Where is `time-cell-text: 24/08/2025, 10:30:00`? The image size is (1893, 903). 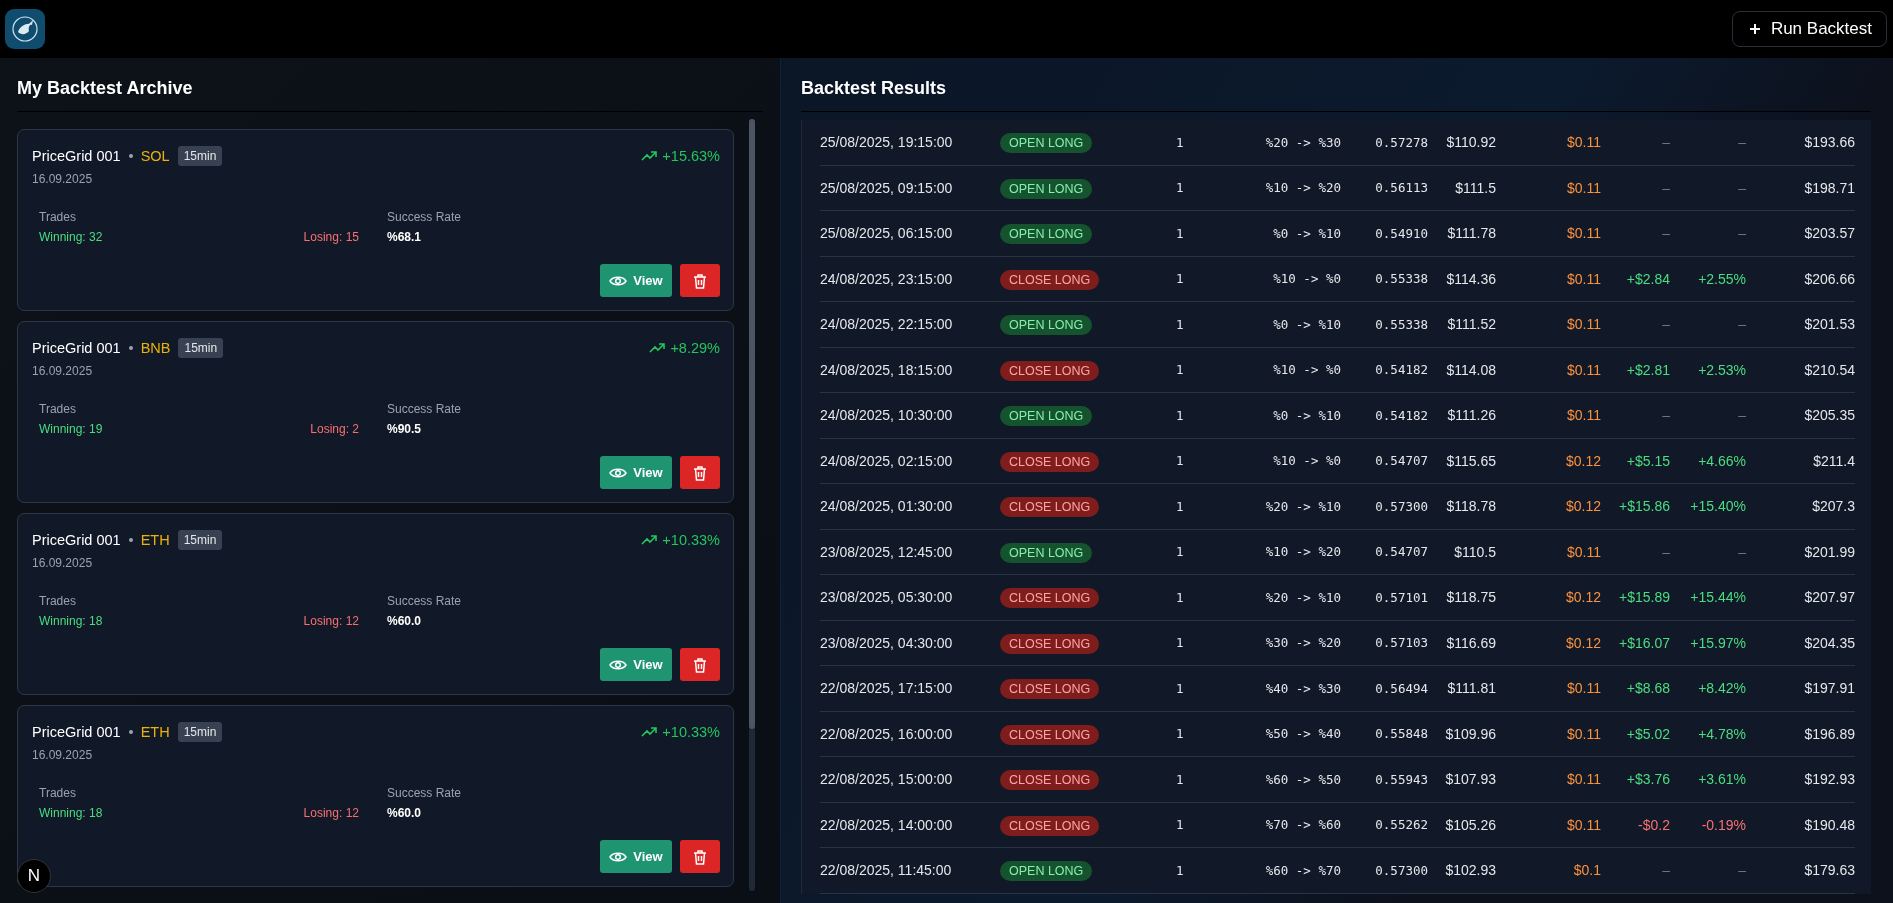 time-cell-text: 24/08/2025, 10:30:00 is located at coordinates (887, 415).